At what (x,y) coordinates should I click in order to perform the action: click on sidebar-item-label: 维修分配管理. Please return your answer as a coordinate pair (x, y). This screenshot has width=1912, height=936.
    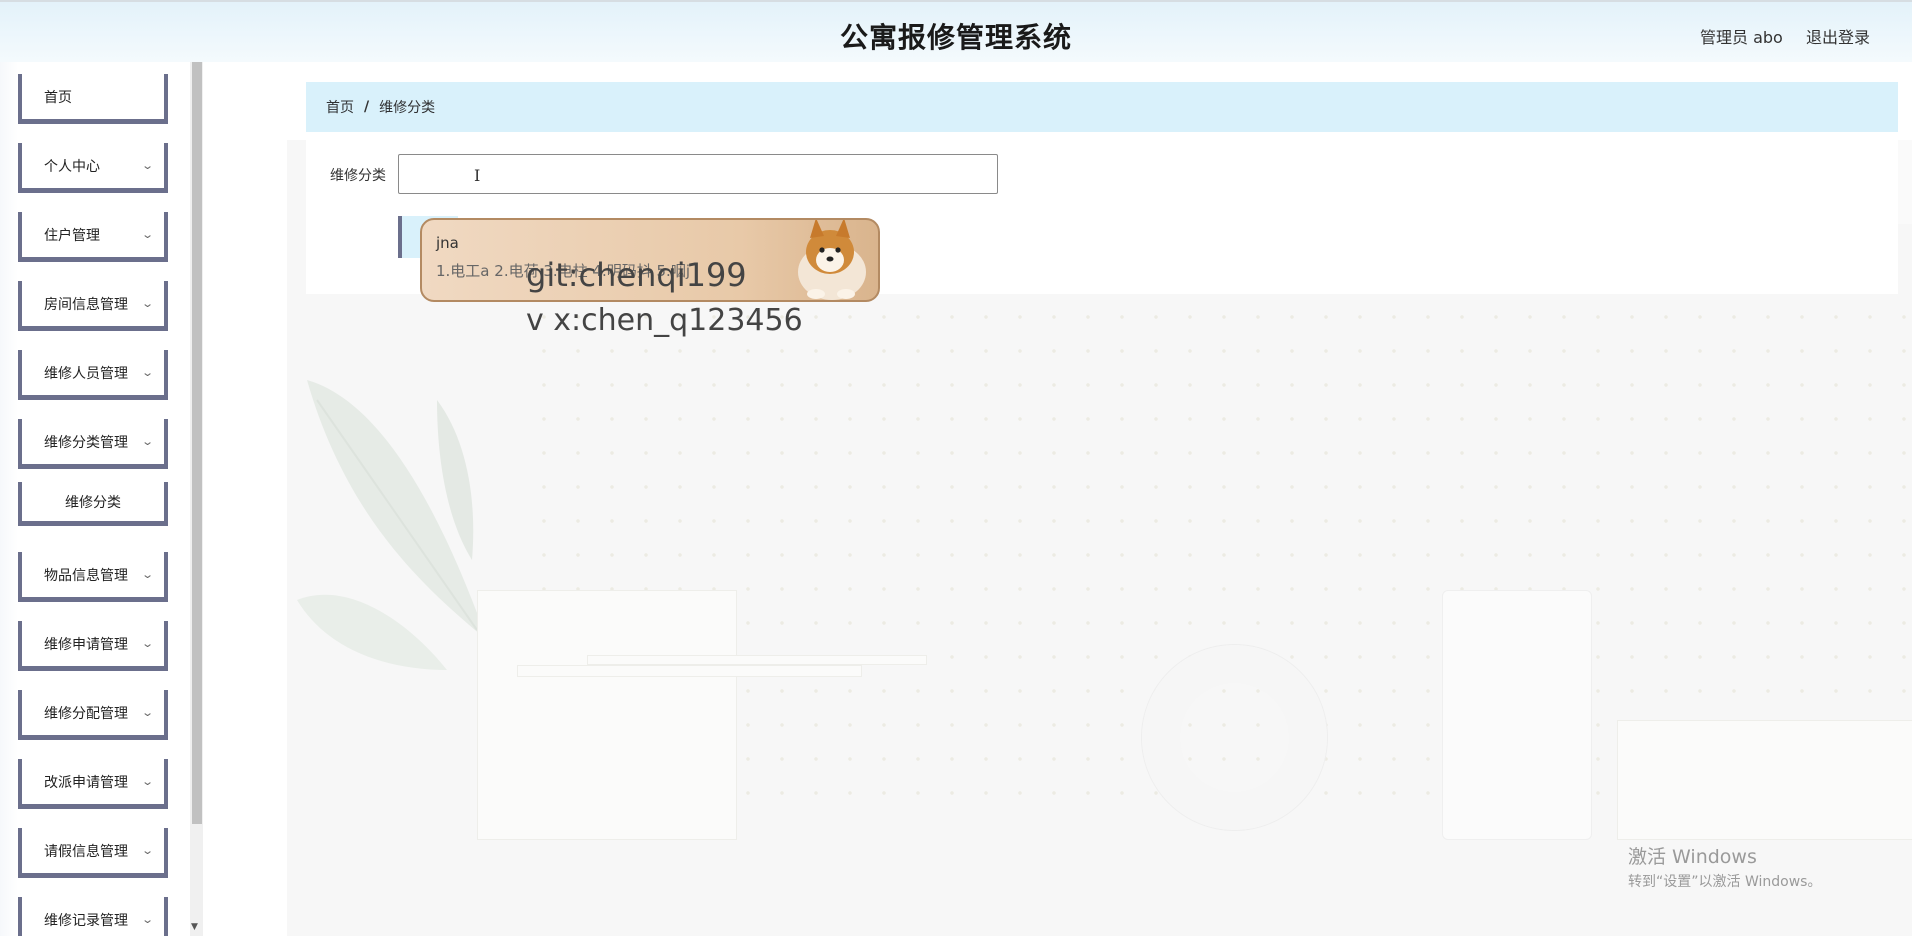
    Looking at the image, I should click on (86, 713).